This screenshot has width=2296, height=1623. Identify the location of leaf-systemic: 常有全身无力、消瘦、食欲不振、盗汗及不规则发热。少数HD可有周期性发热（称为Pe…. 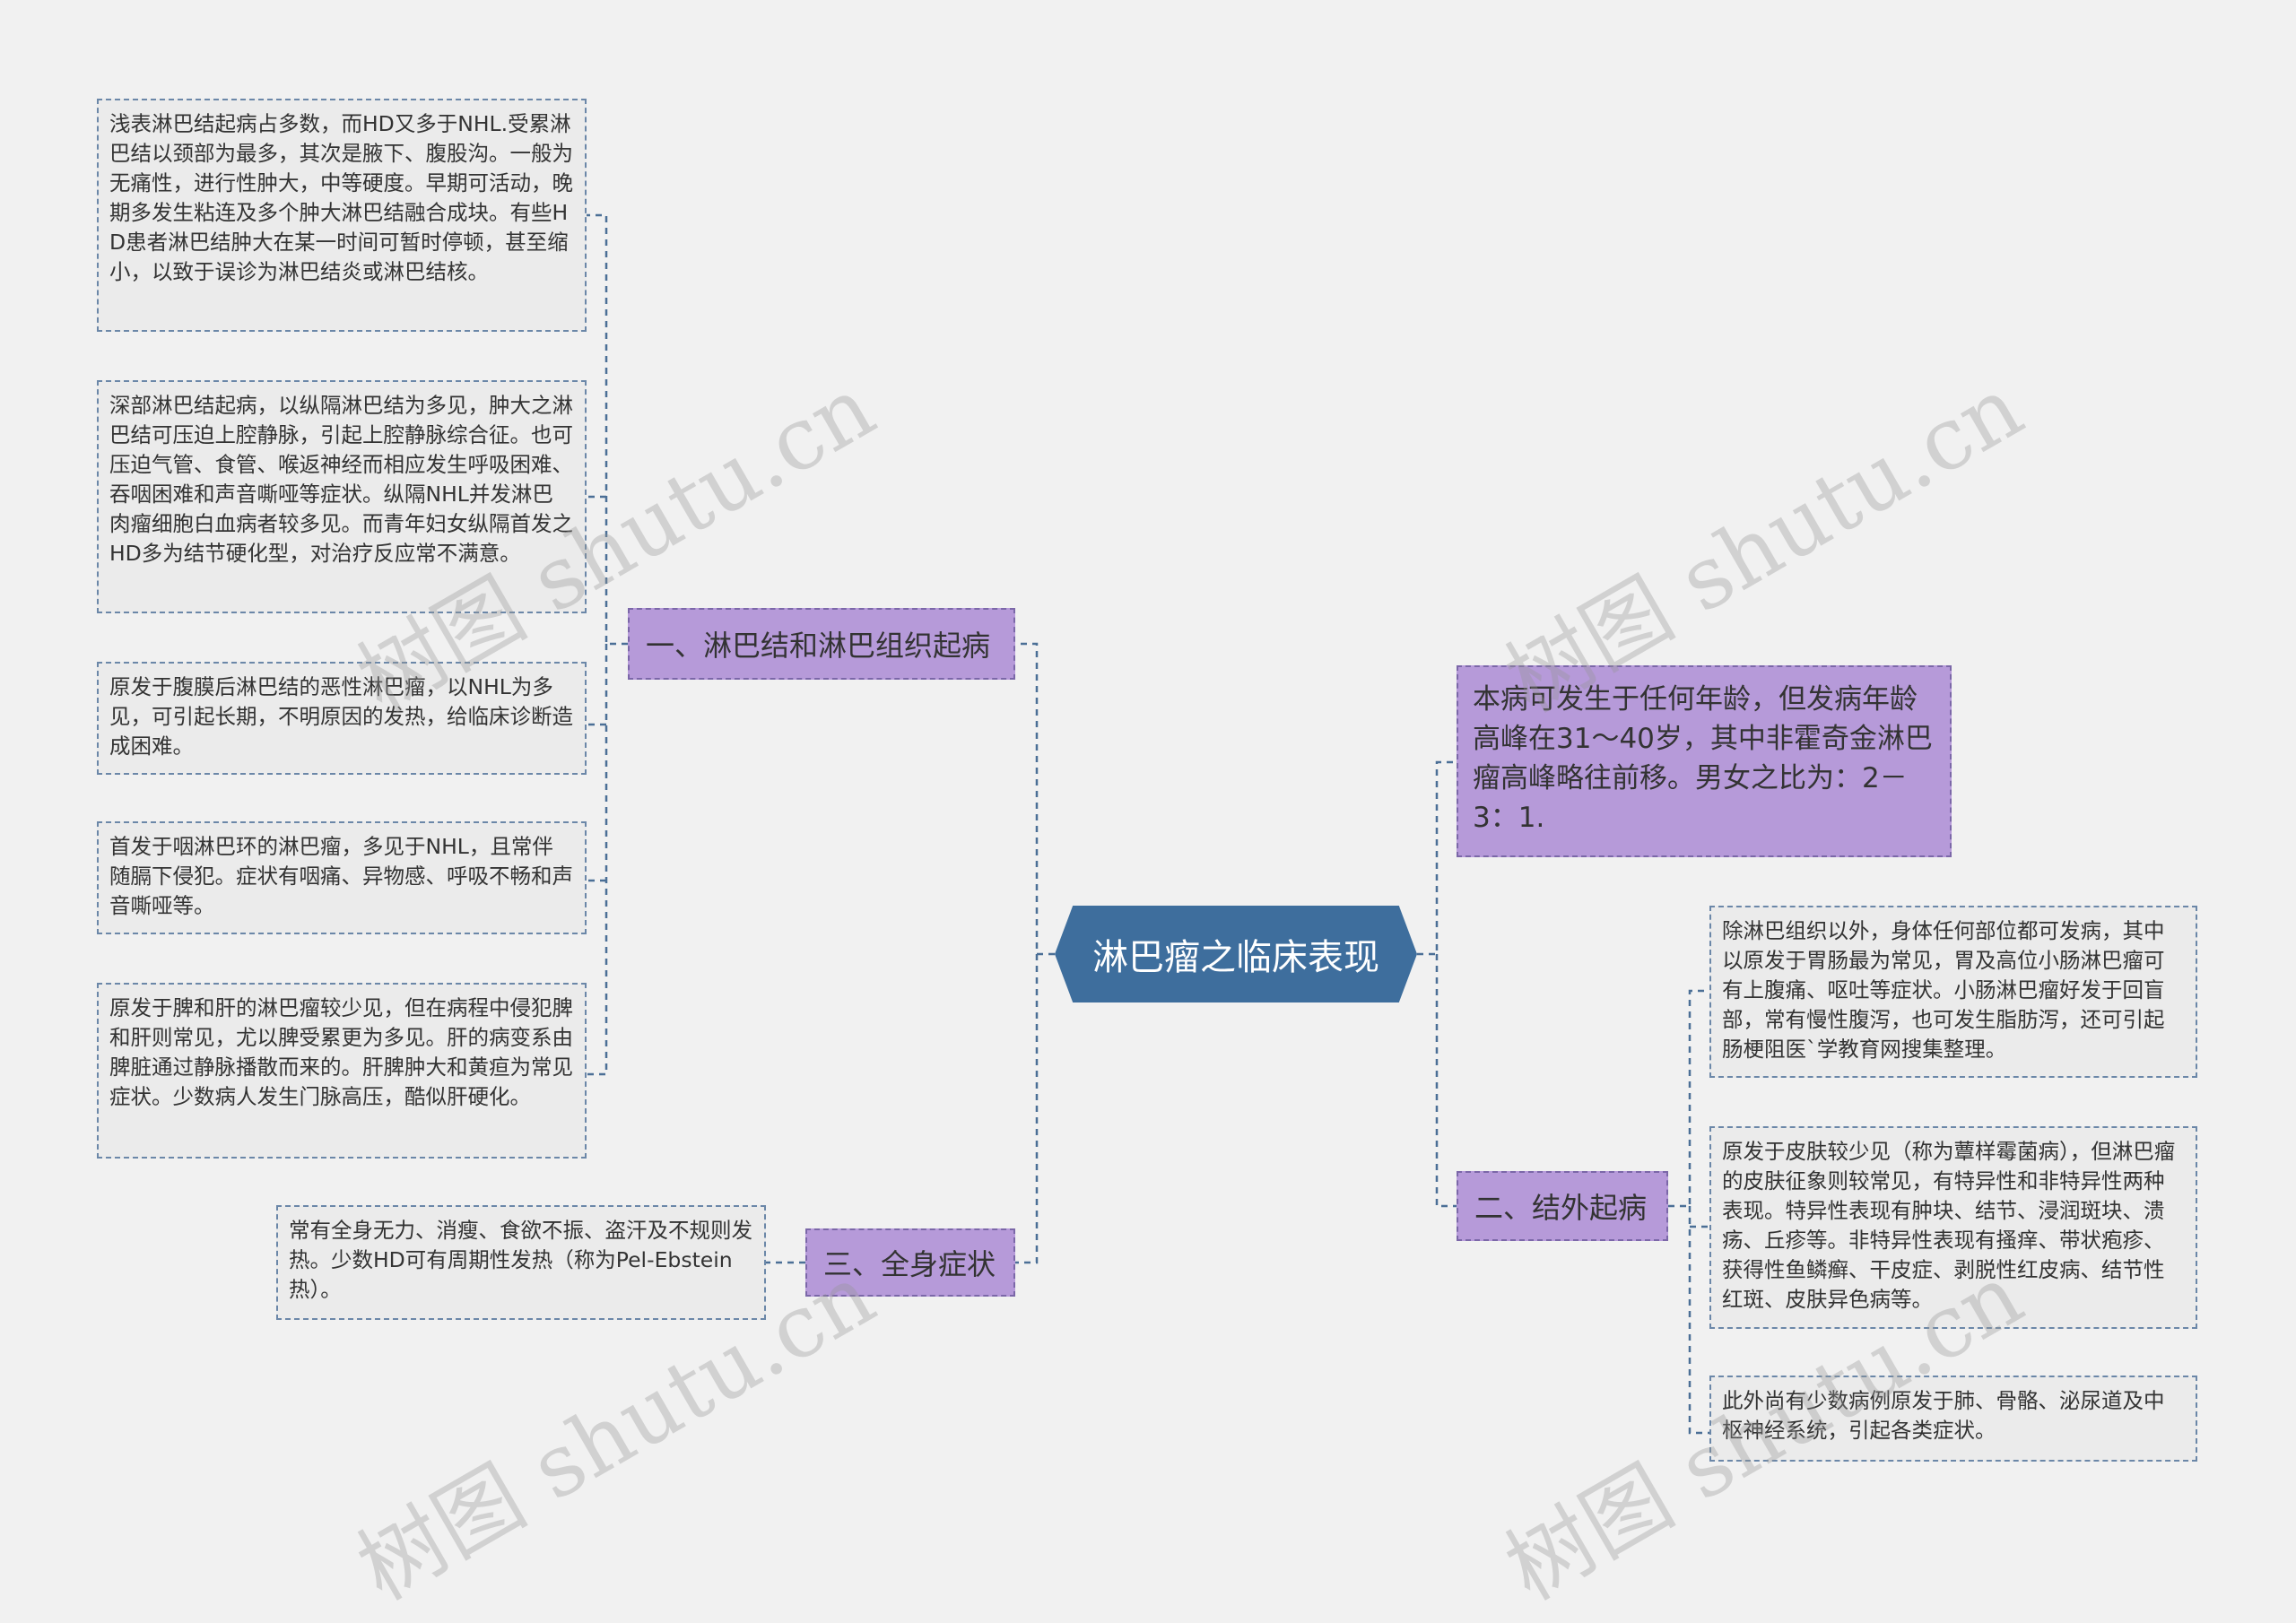
(521, 1262).